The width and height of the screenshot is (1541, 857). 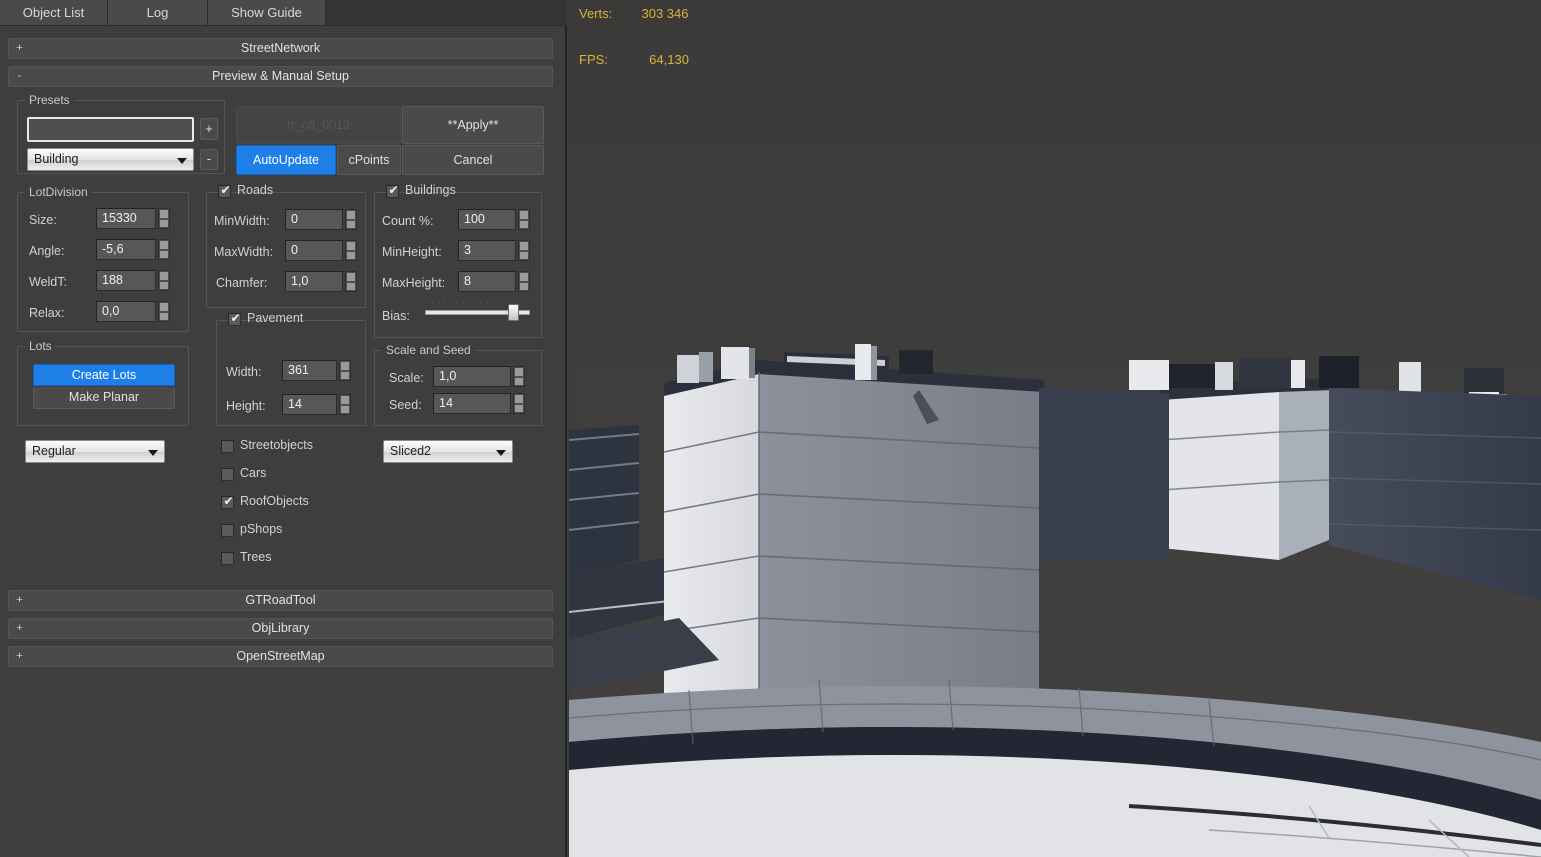 I want to click on lot-type-select: Regular, so click(x=95, y=451).